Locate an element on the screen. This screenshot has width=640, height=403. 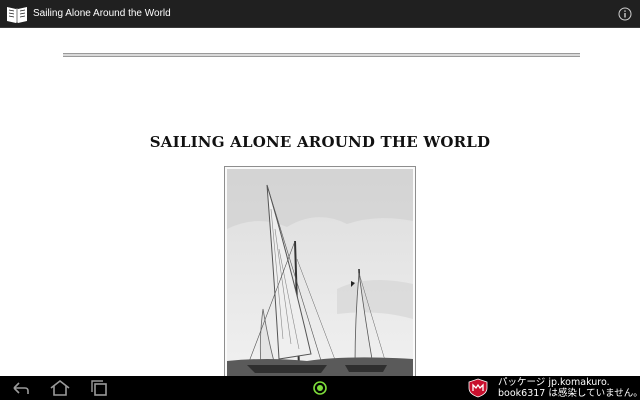
horizontal-rule is located at coordinates (321, 55).